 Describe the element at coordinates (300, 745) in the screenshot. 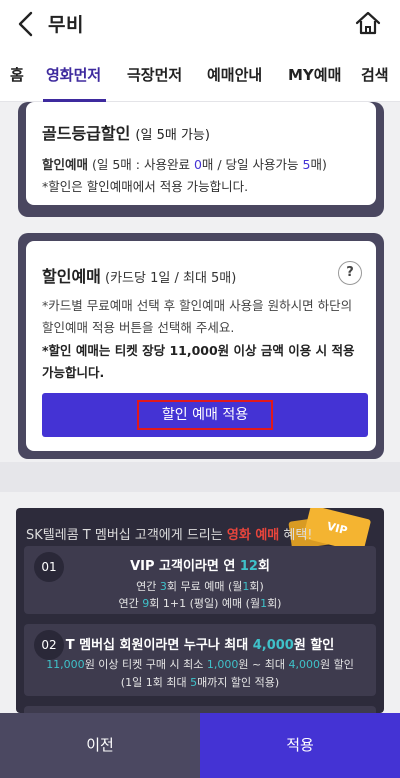

I see `apply-button: 적용` at that location.